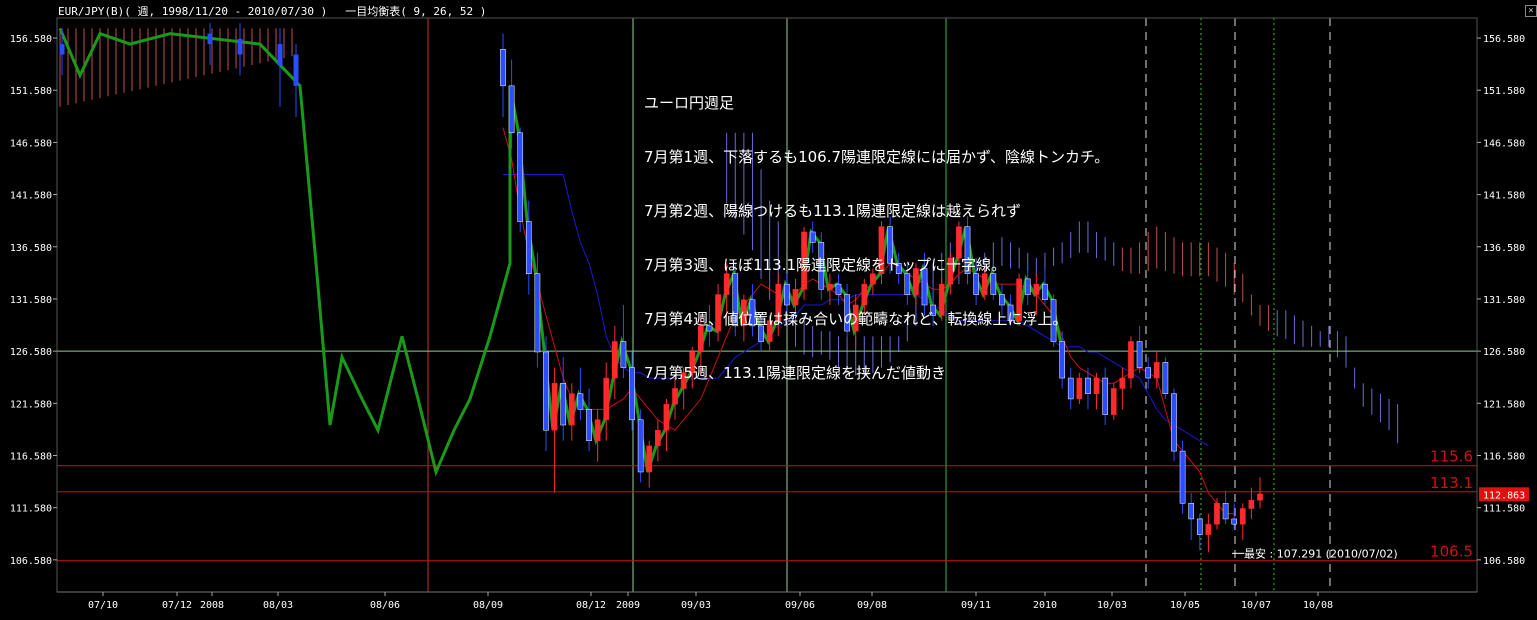  Describe the element at coordinates (1451, 483) in the screenshot. I see `h-line-label: 113.1` at that location.